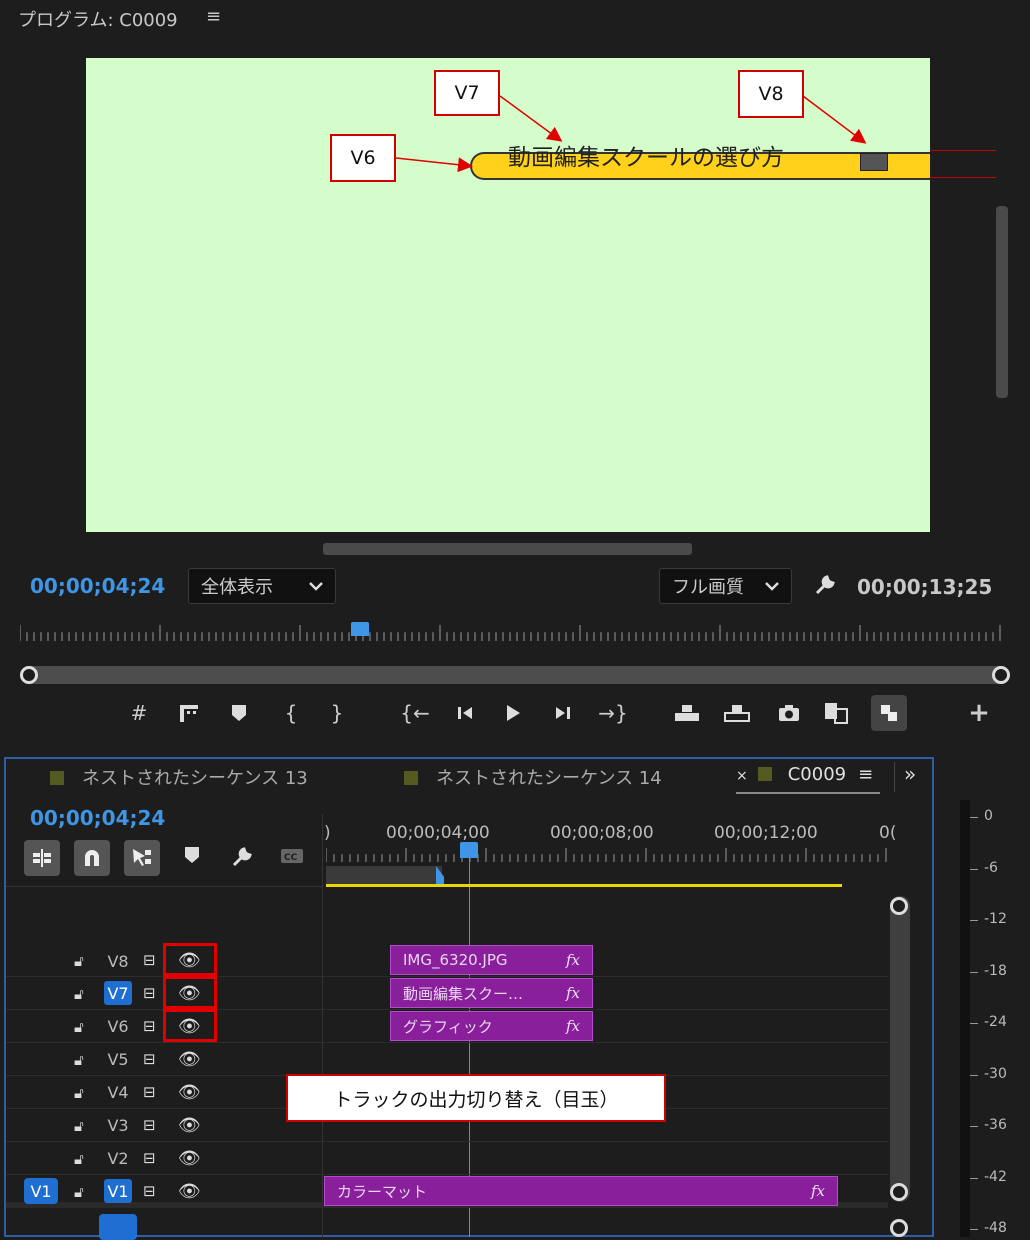 This screenshot has height=1240, width=1030. I want to click on tab-nested-sequence-13: ネストされたシーケンス 13, so click(179, 777).